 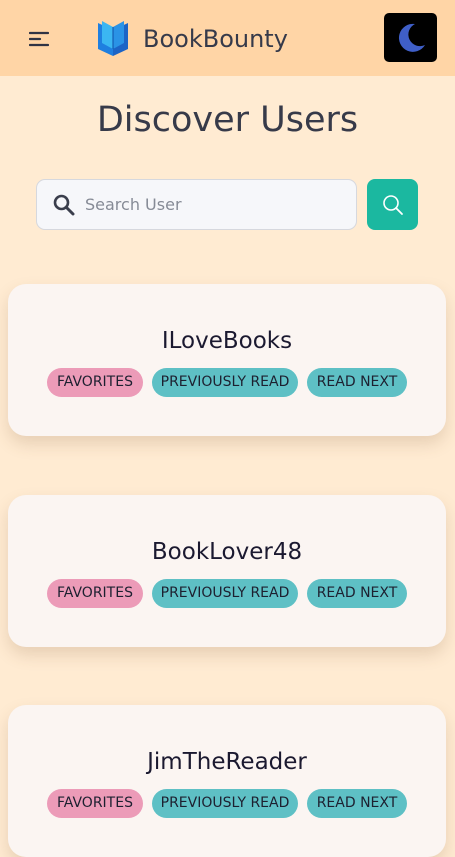 What do you see at coordinates (113, 38) in the screenshot?
I see `book-logo-icon` at bounding box center [113, 38].